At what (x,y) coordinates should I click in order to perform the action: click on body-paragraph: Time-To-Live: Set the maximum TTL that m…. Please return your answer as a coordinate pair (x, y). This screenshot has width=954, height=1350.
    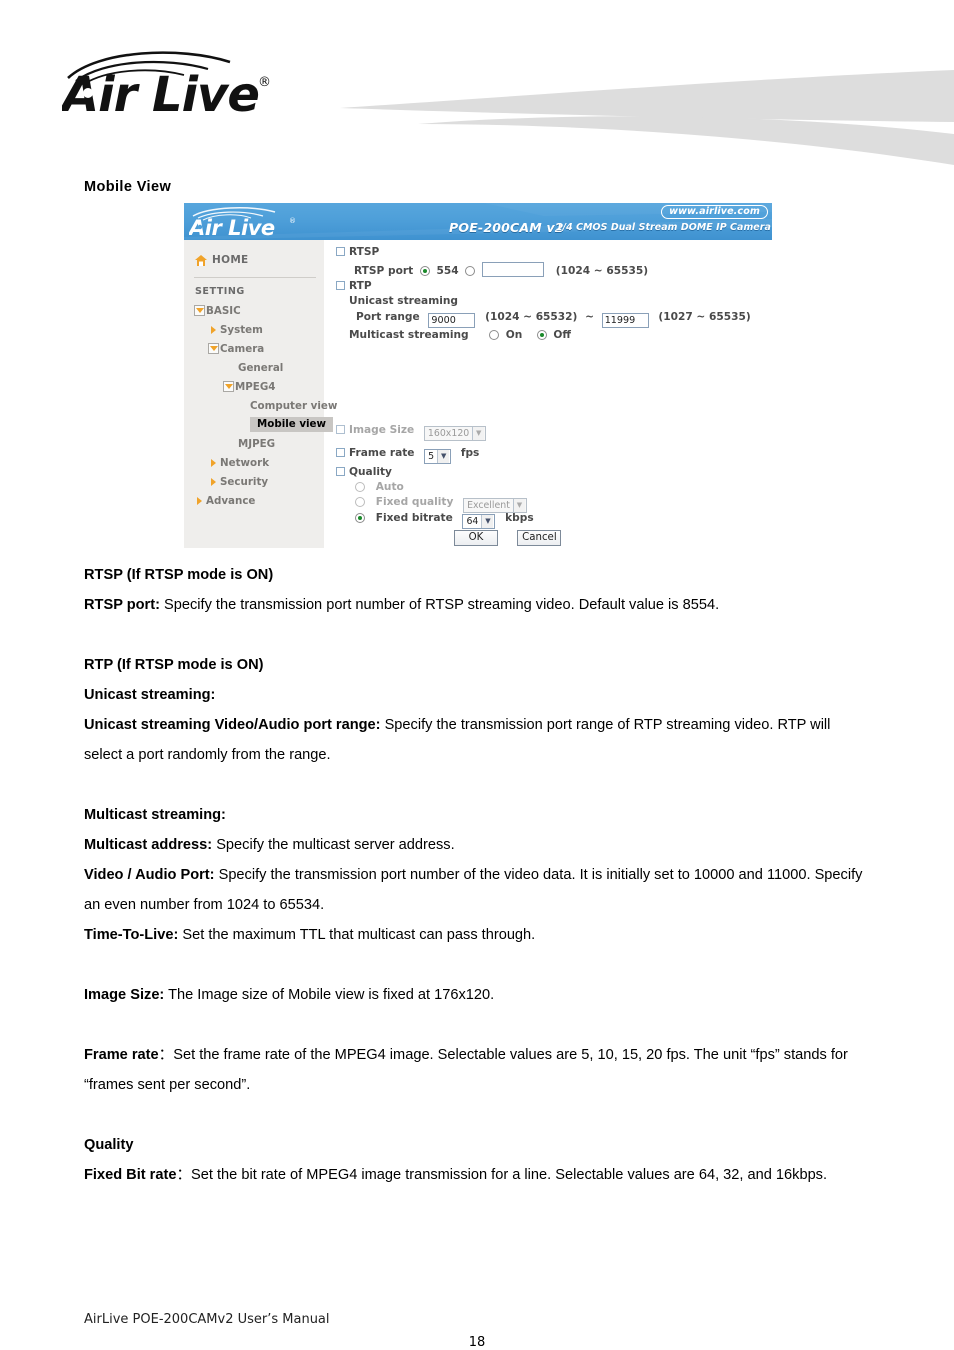
    Looking at the image, I should click on (477, 935).